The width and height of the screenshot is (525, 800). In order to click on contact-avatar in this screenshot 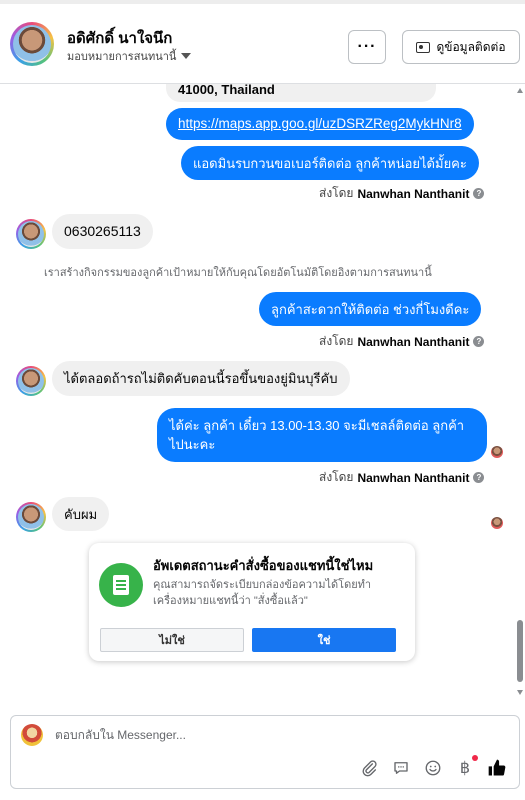, I will do `click(32, 44)`.